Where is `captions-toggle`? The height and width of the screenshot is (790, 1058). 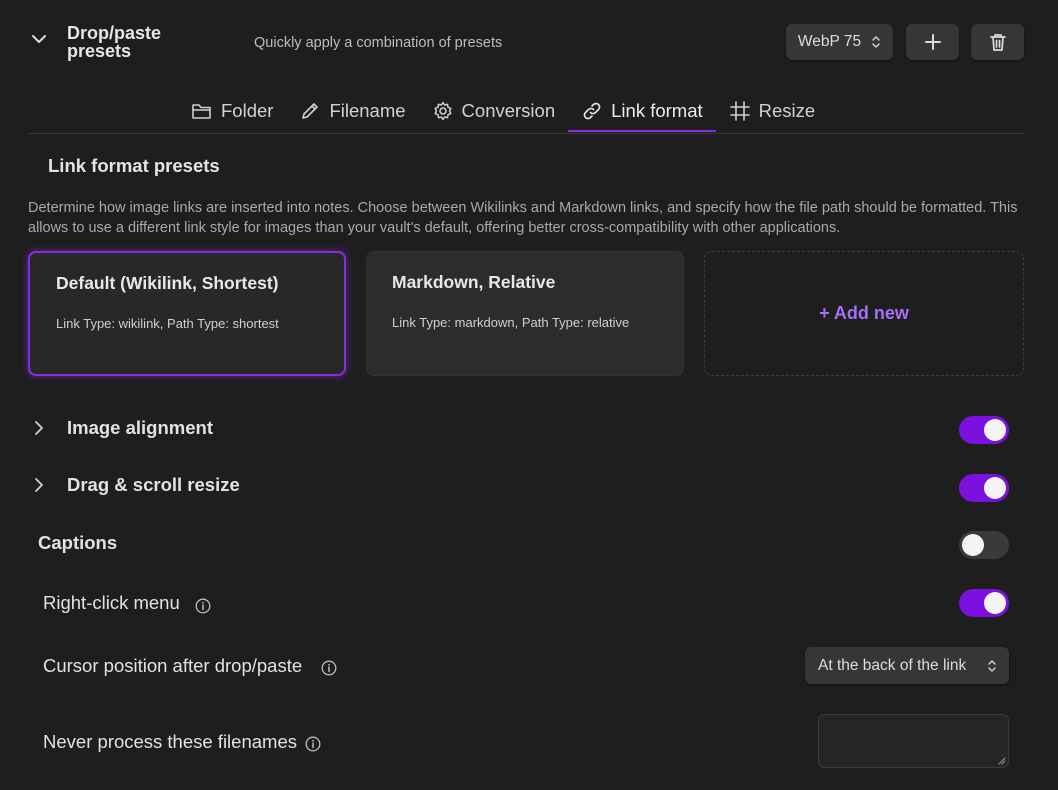 captions-toggle is located at coordinates (984, 545).